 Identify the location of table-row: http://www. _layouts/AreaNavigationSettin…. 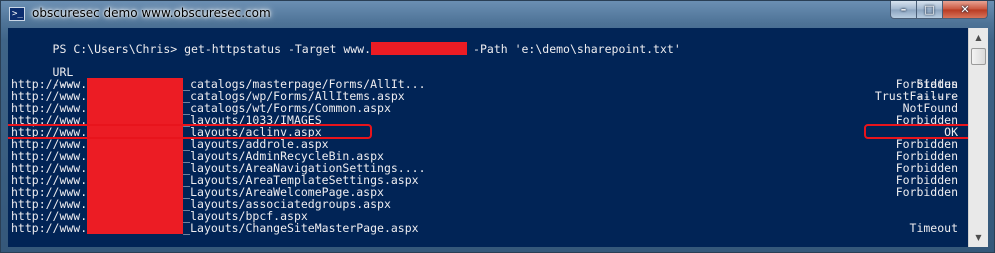
(488, 168).